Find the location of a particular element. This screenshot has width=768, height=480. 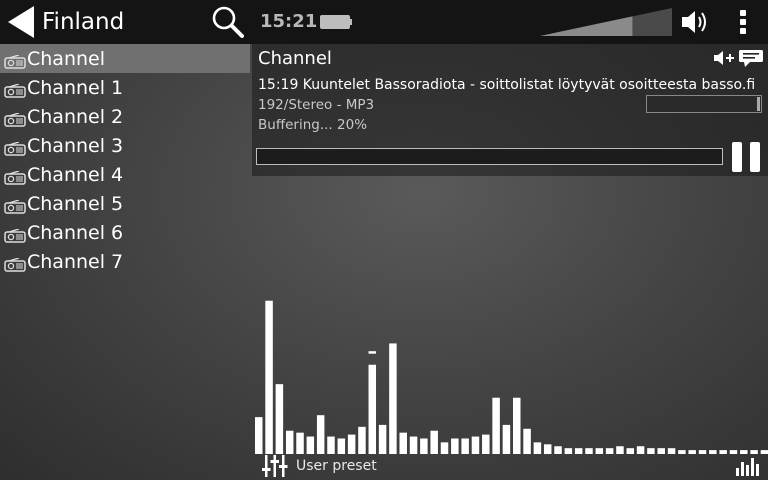

channel-label: Channel is located at coordinates (66, 58).